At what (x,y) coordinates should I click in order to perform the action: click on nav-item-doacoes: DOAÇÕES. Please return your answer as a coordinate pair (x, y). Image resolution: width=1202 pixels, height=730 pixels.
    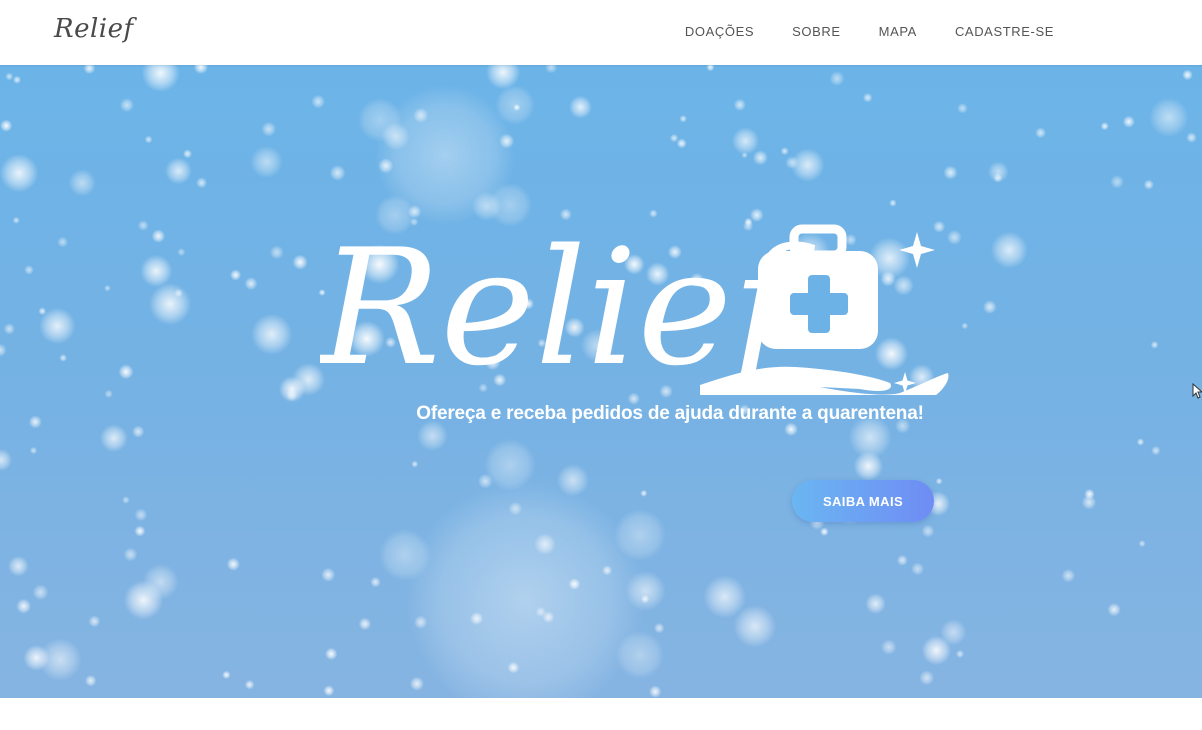
    Looking at the image, I should click on (719, 31).